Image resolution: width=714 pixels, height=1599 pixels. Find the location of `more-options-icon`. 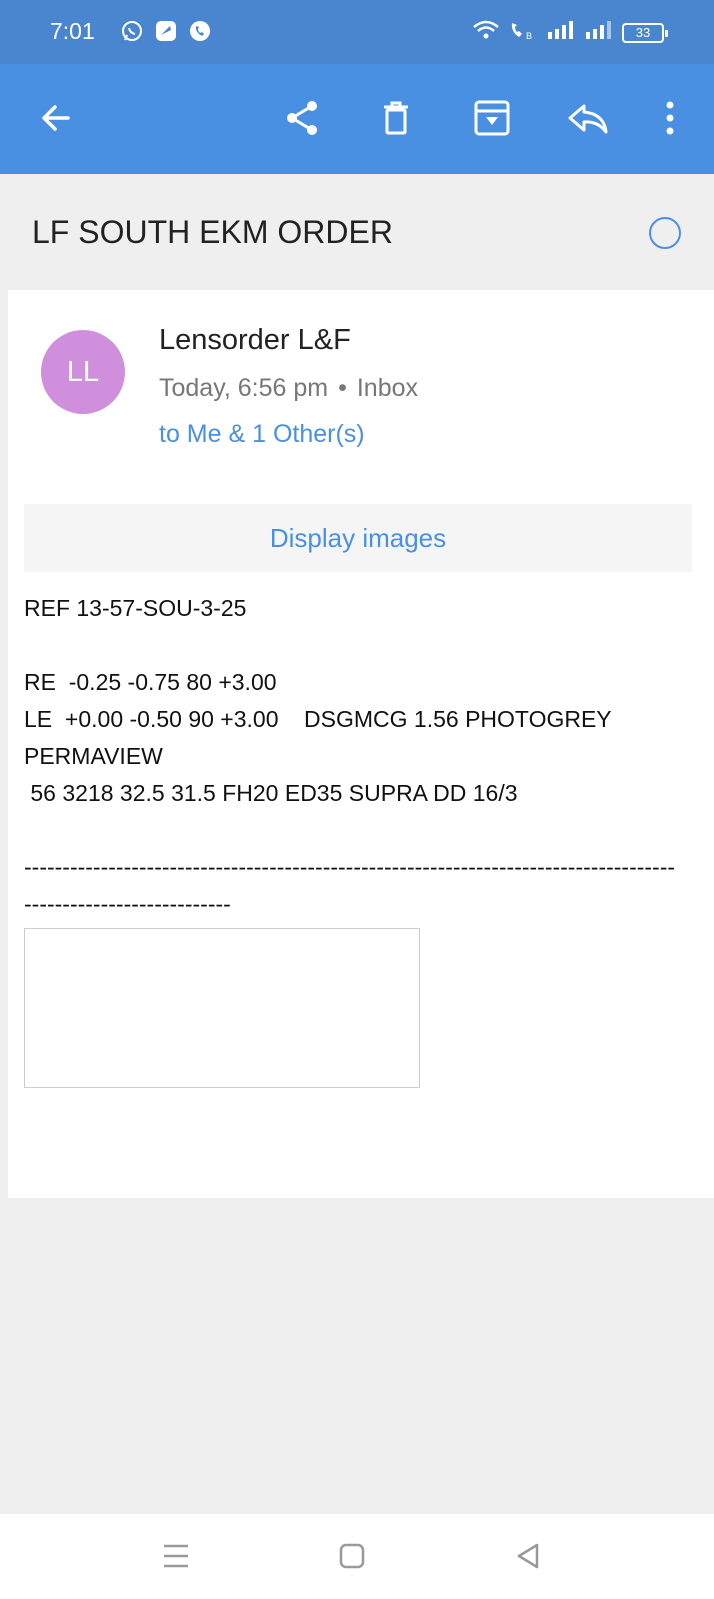

more-options-icon is located at coordinates (670, 118).